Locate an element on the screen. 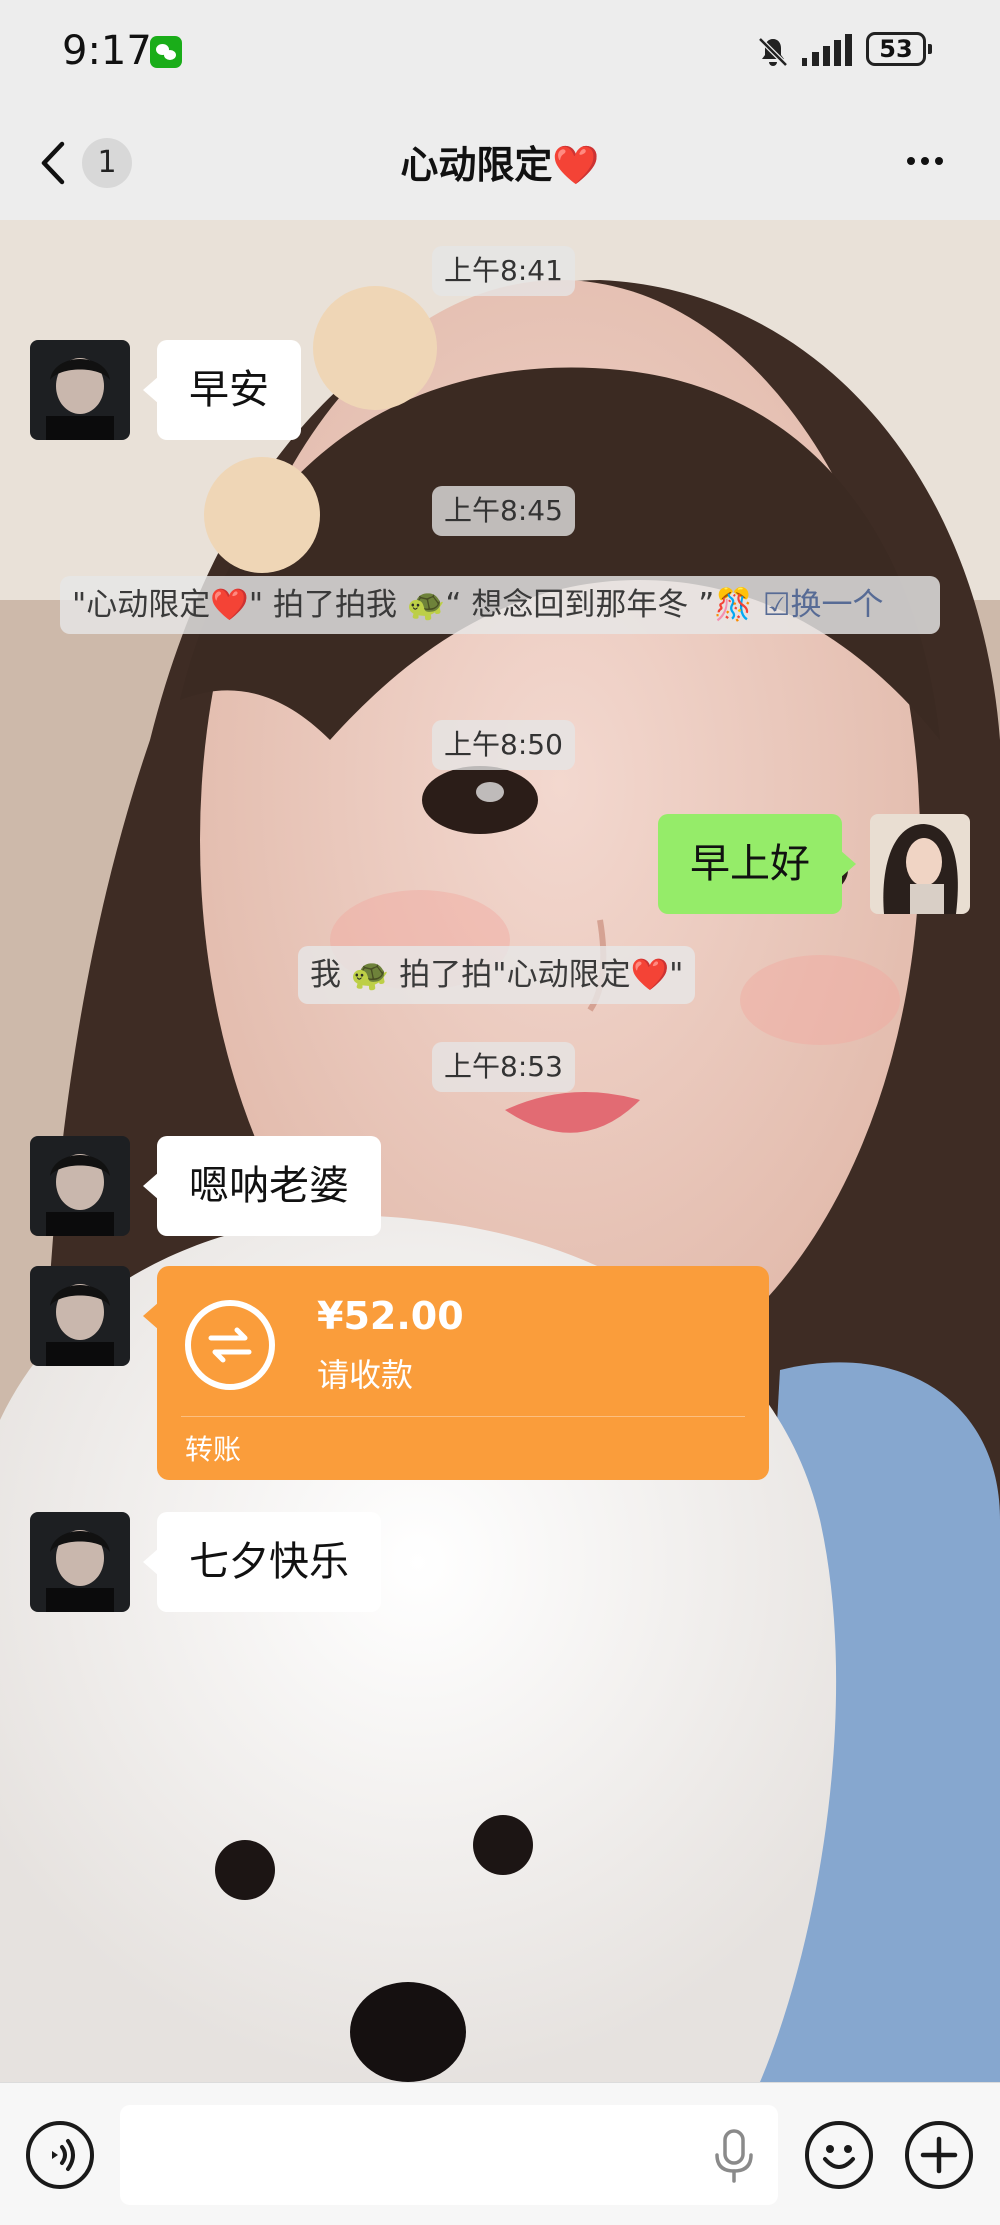 Image resolution: width=1000 pixels, height=2225 pixels. input-bar is located at coordinates (500, 2153).